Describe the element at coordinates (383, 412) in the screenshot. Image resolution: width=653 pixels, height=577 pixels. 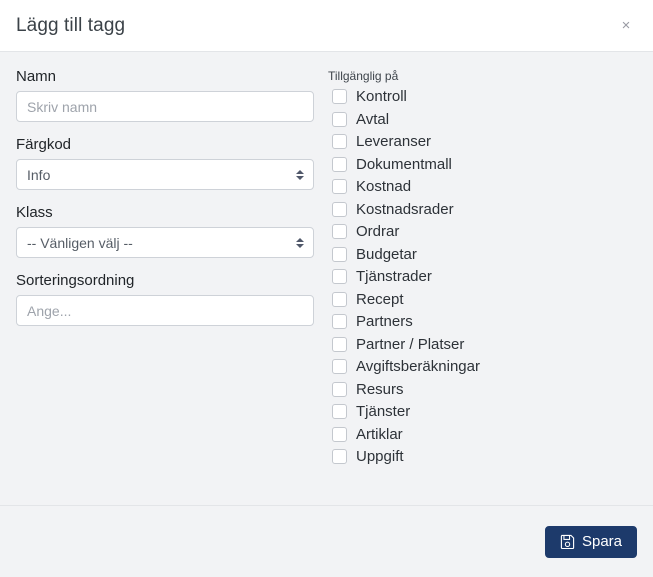
I see `availability-checkbox-label: Tjänster` at that location.